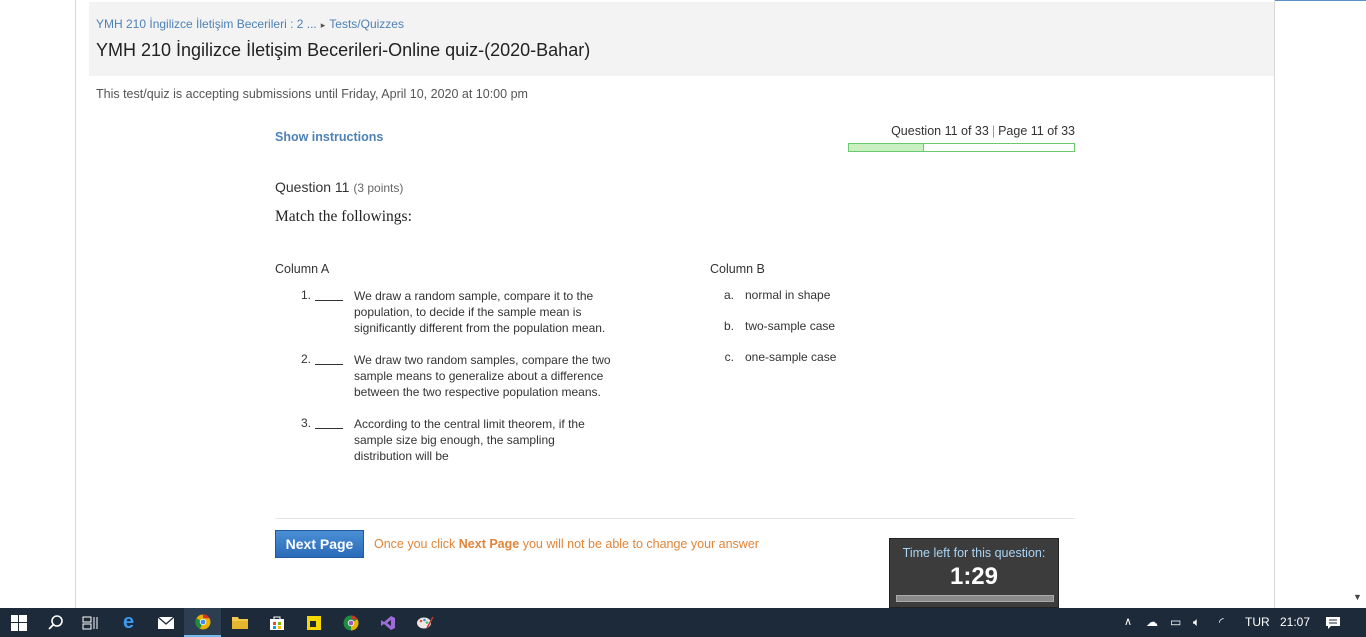 Image resolution: width=1366 pixels, height=637 pixels. I want to click on question-number: Question 11 of 33, so click(940, 131).